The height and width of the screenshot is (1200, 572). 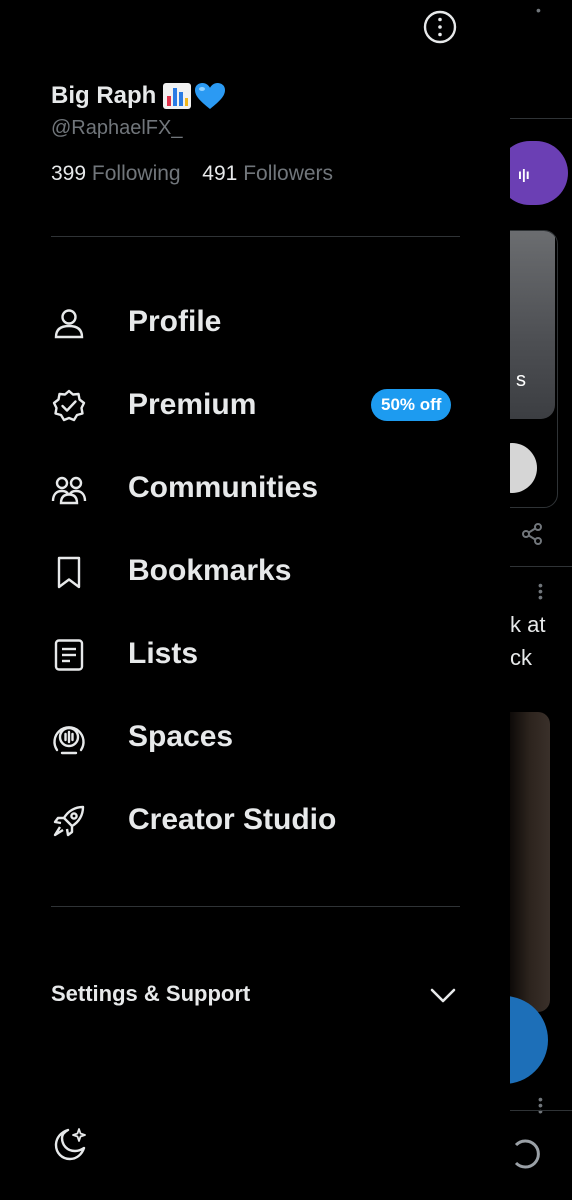 I want to click on menu-item-profile: Profile, so click(x=255, y=323).